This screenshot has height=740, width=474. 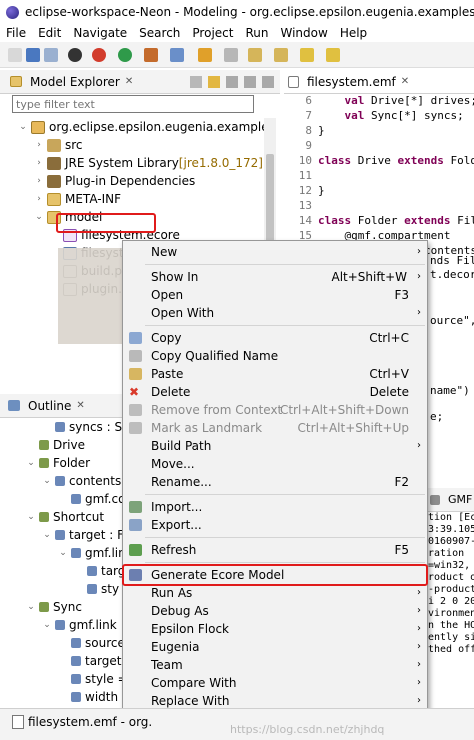 What do you see at coordinates (60, 481) in the screenshot?
I see `outline-element-icon` at bounding box center [60, 481].